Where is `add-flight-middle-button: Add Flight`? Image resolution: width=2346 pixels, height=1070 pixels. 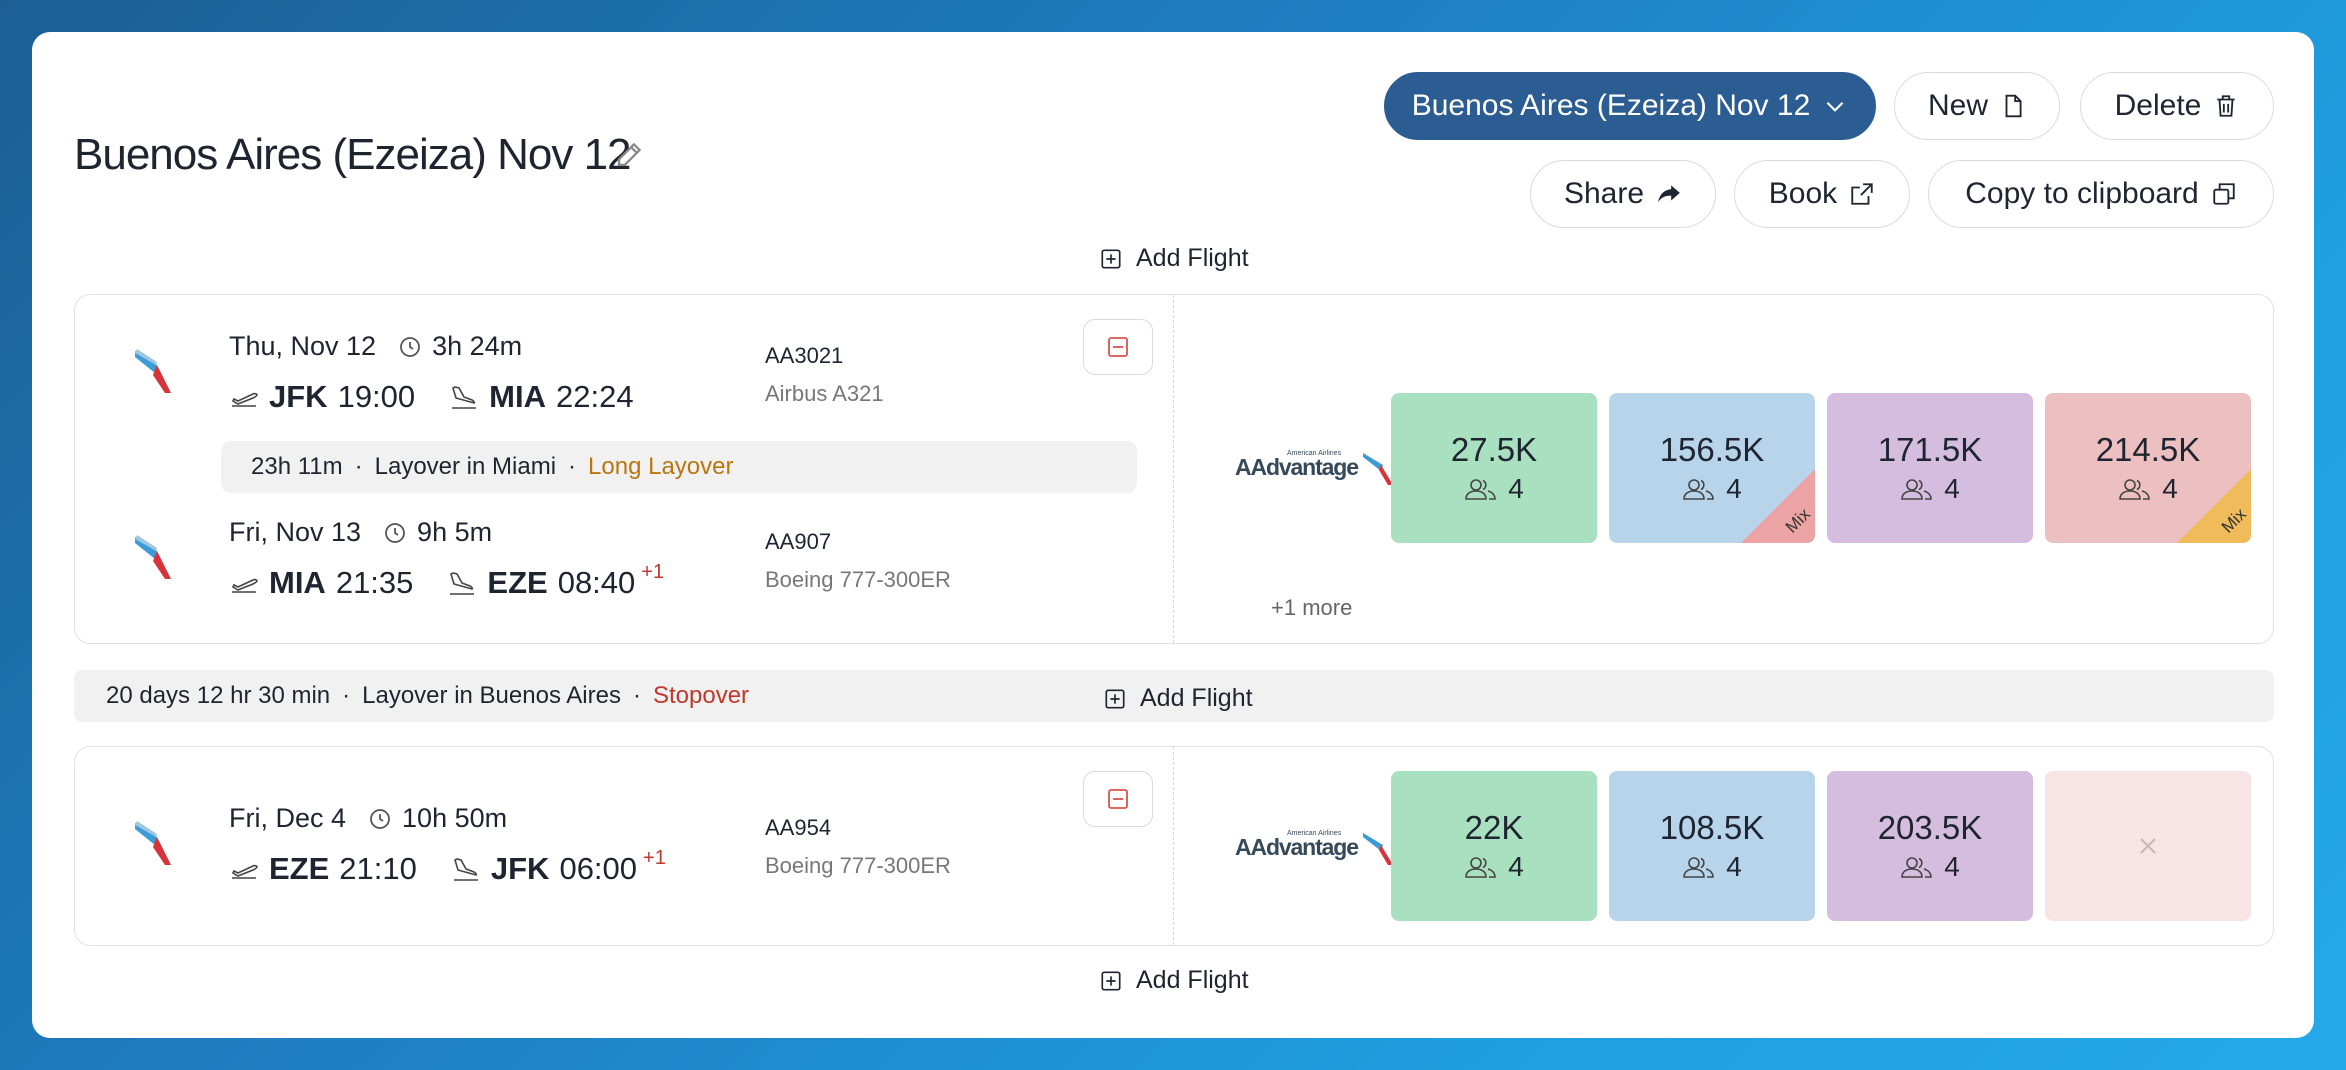
add-flight-middle-button: Add Flight is located at coordinates (1178, 698).